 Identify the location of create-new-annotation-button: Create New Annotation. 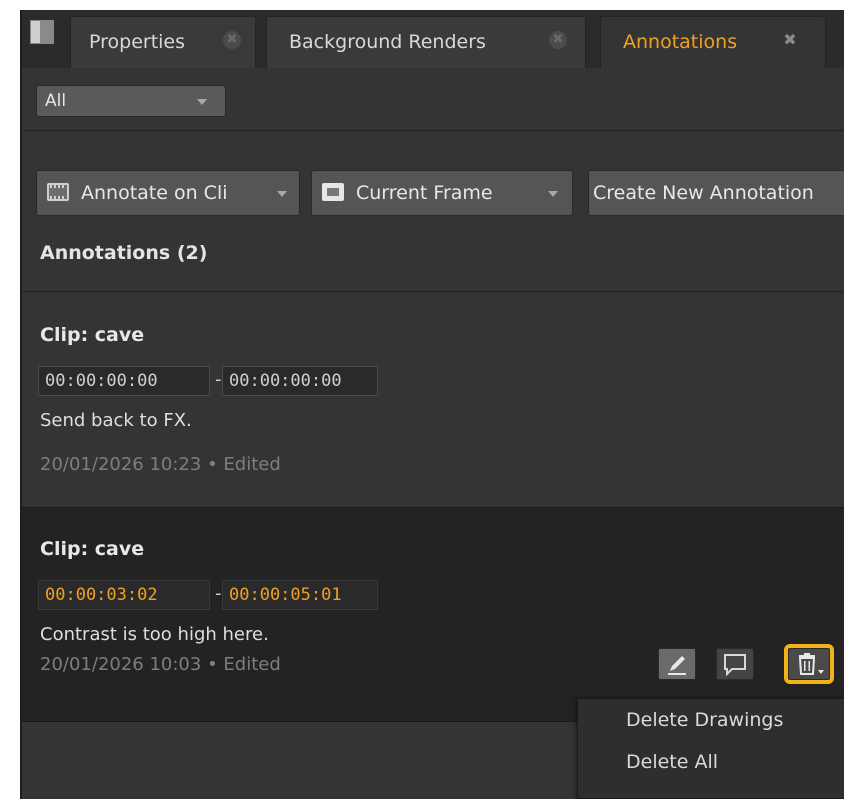
(716, 193).